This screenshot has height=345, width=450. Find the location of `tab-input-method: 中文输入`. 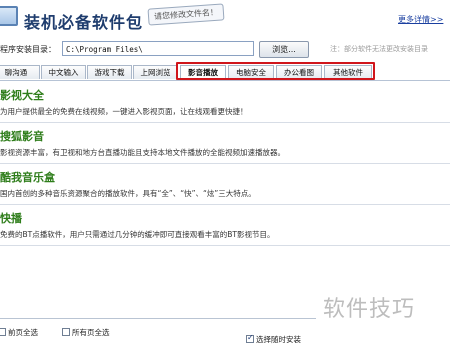

tab-input-method: 中文输入 is located at coordinates (63, 72).